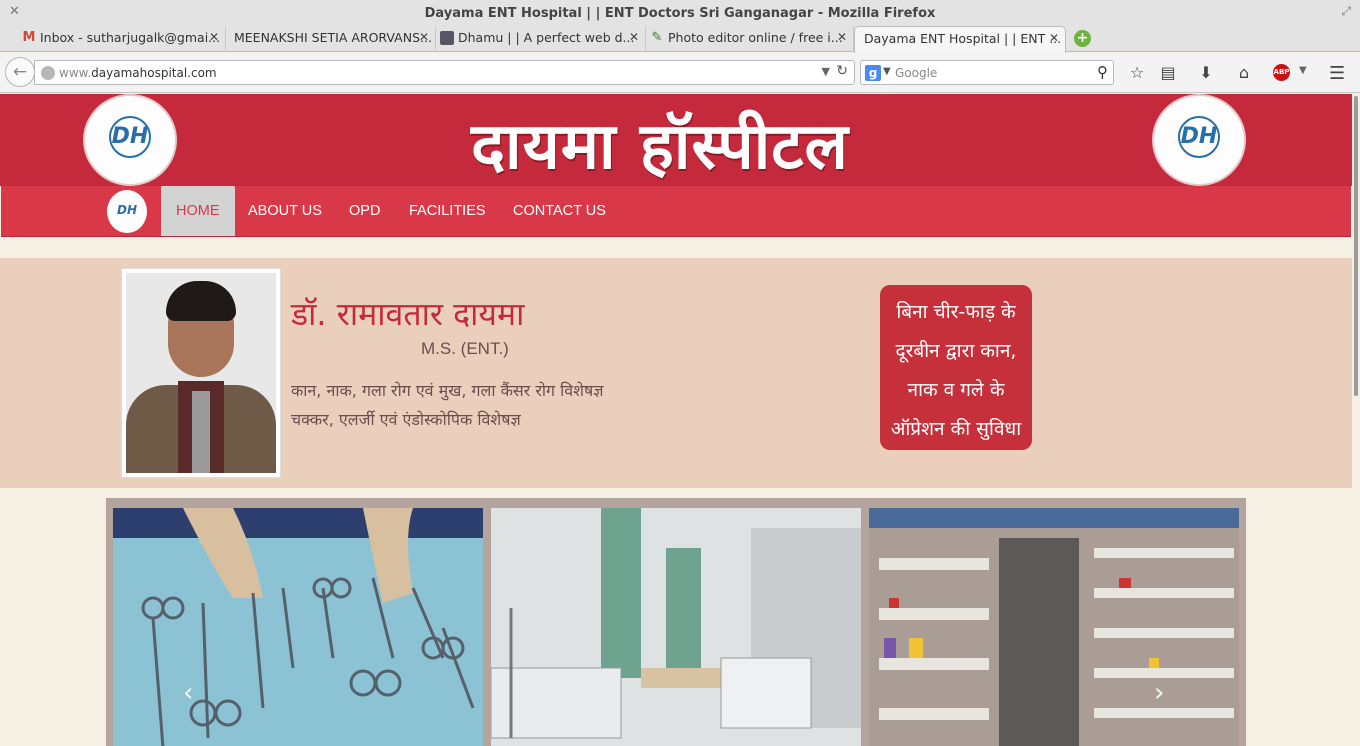  I want to click on site-banner: DH दायमा हॉस्पीटल DH, so click(676, 140).